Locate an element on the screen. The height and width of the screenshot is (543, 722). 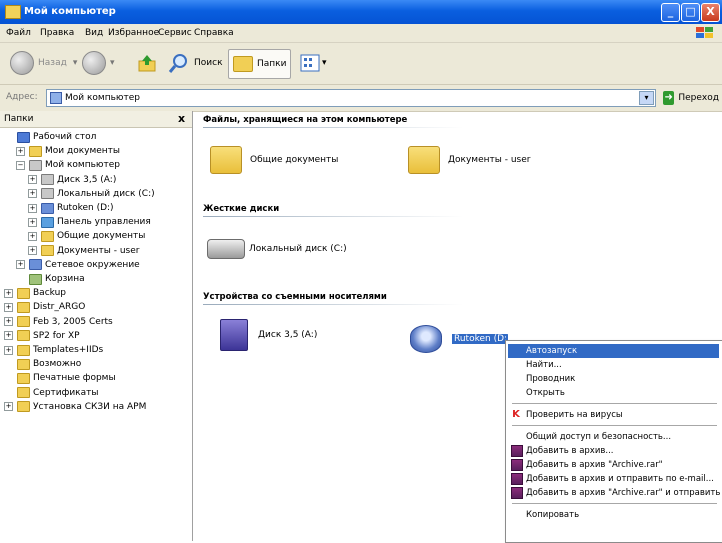
context-menu-item: Открыть is located at coordinates (613, 393).